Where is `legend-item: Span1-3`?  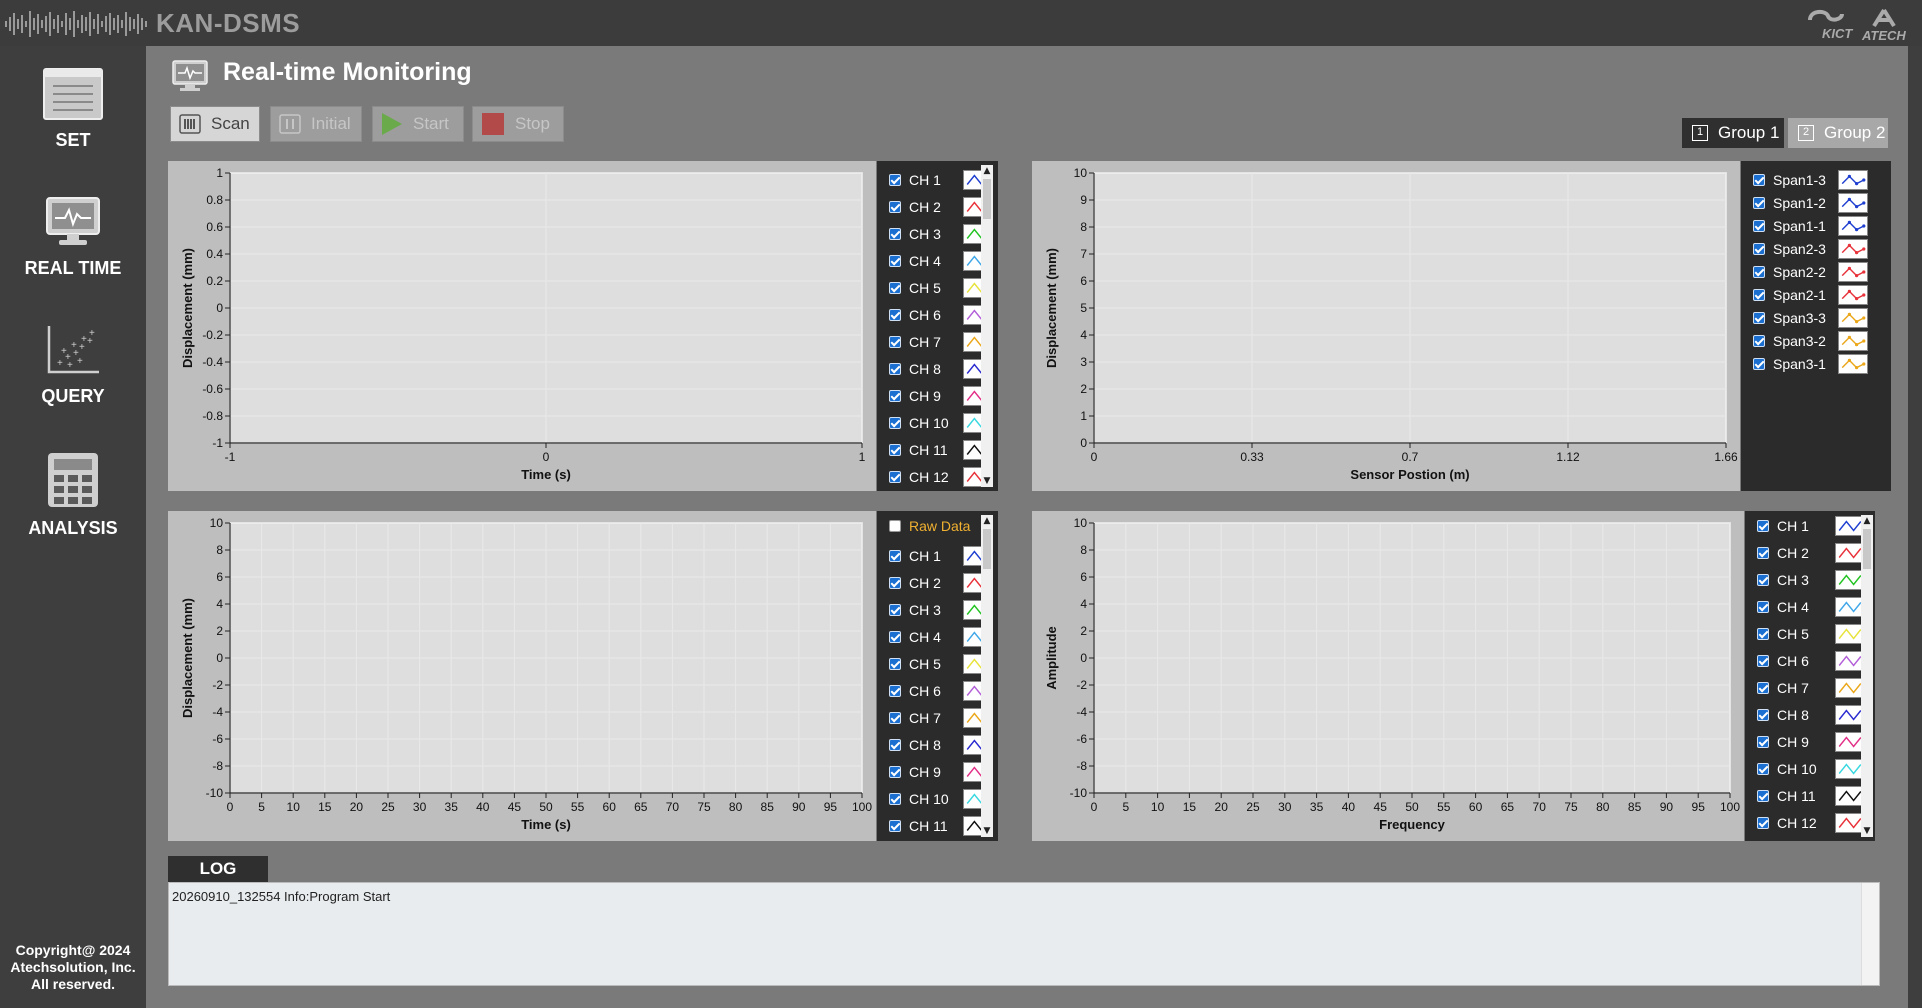 legend-item: Span1-3 is located at coordinates (1789, 180).